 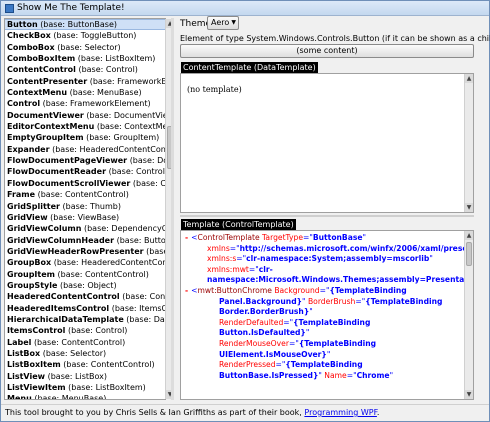 I want to click on book-link: Programming WPF, so click(x=340, y=412).